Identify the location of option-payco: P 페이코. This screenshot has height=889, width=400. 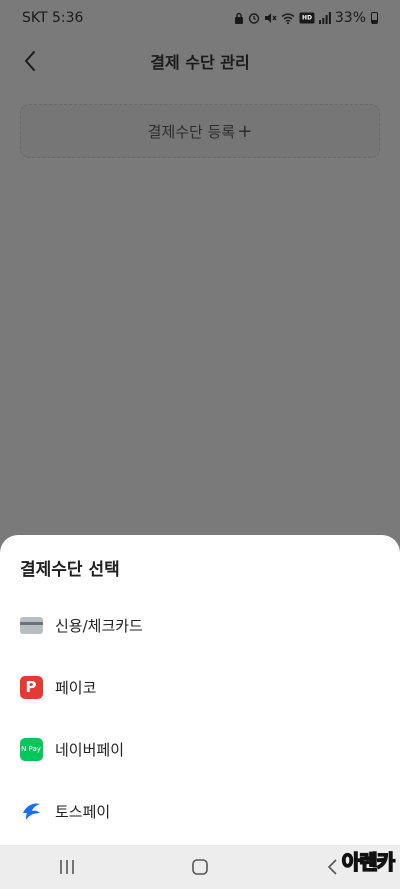
(200, 687).